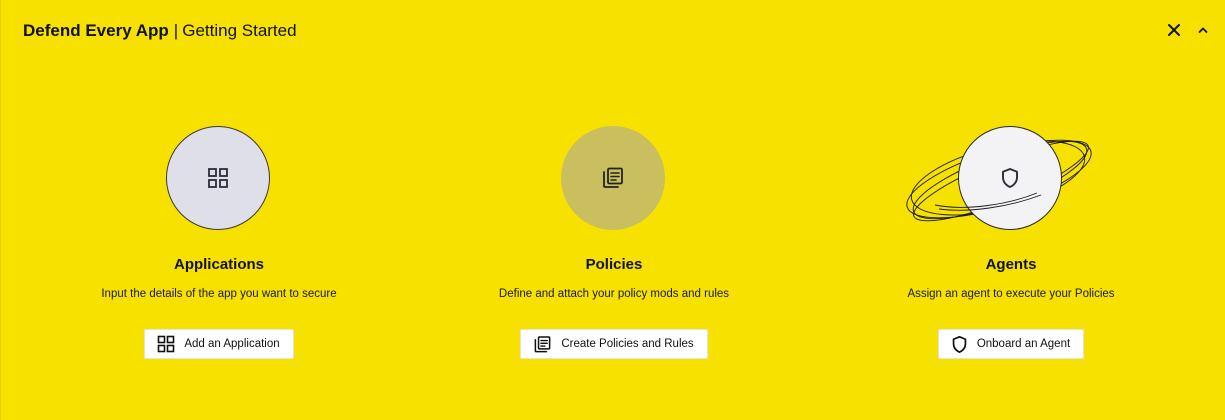  I want to click on applications-illustration, so click(219, 177).